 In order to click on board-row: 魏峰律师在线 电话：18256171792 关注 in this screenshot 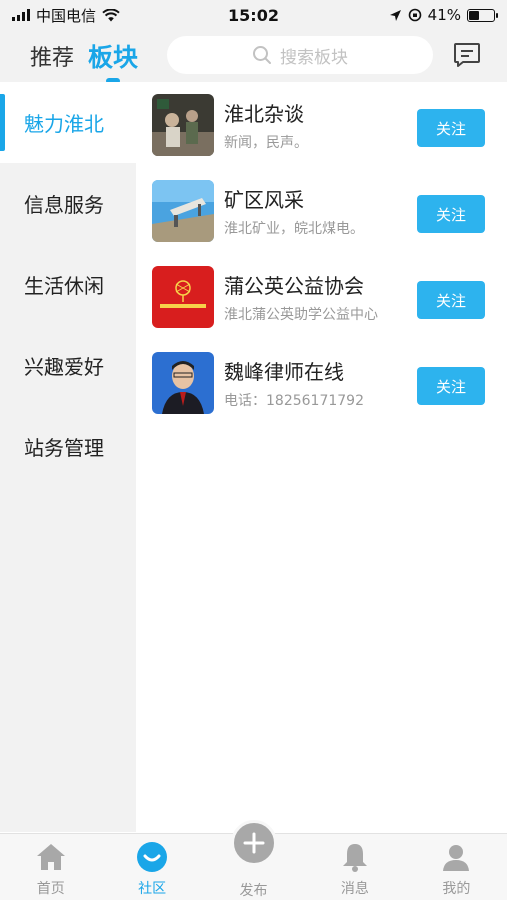, I will do `click(321, 383)`.